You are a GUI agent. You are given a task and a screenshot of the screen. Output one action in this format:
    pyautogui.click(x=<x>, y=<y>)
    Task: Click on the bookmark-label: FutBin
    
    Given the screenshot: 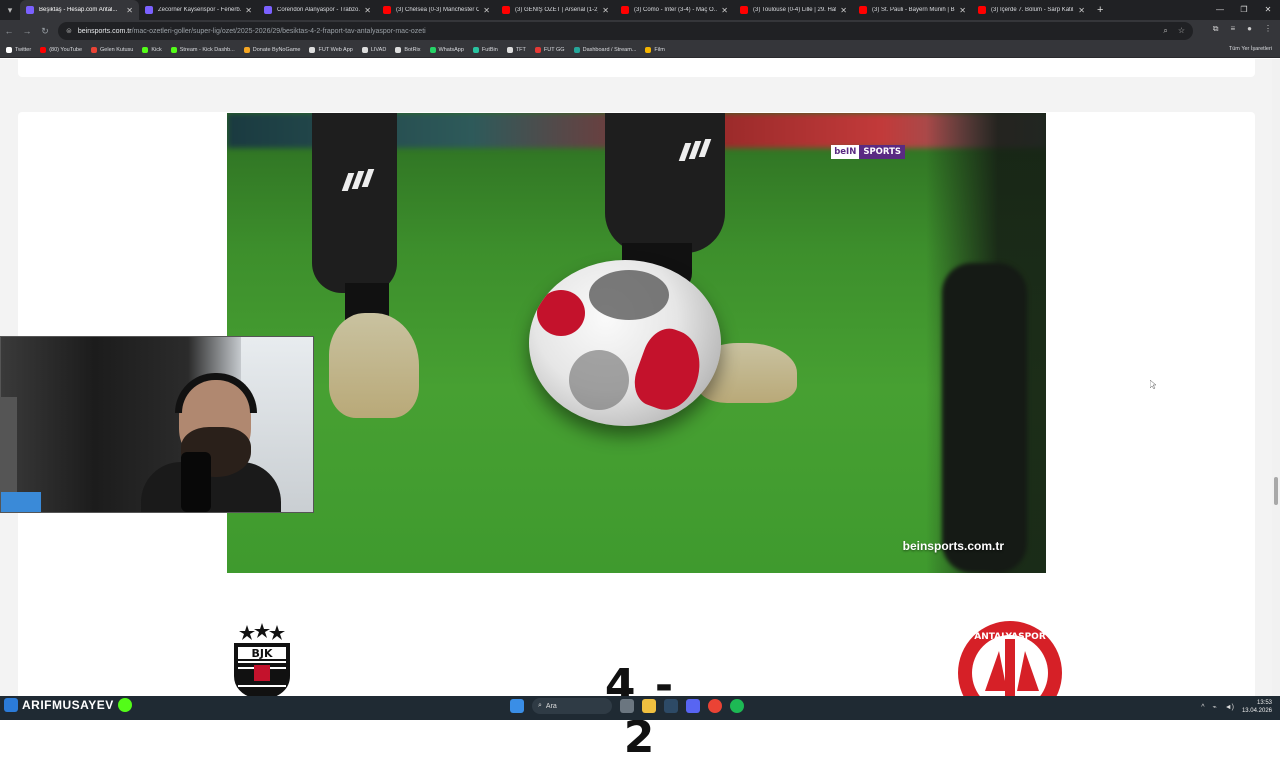 What is the action you would take?
    pyautogui.click(x=489, y=49)
    